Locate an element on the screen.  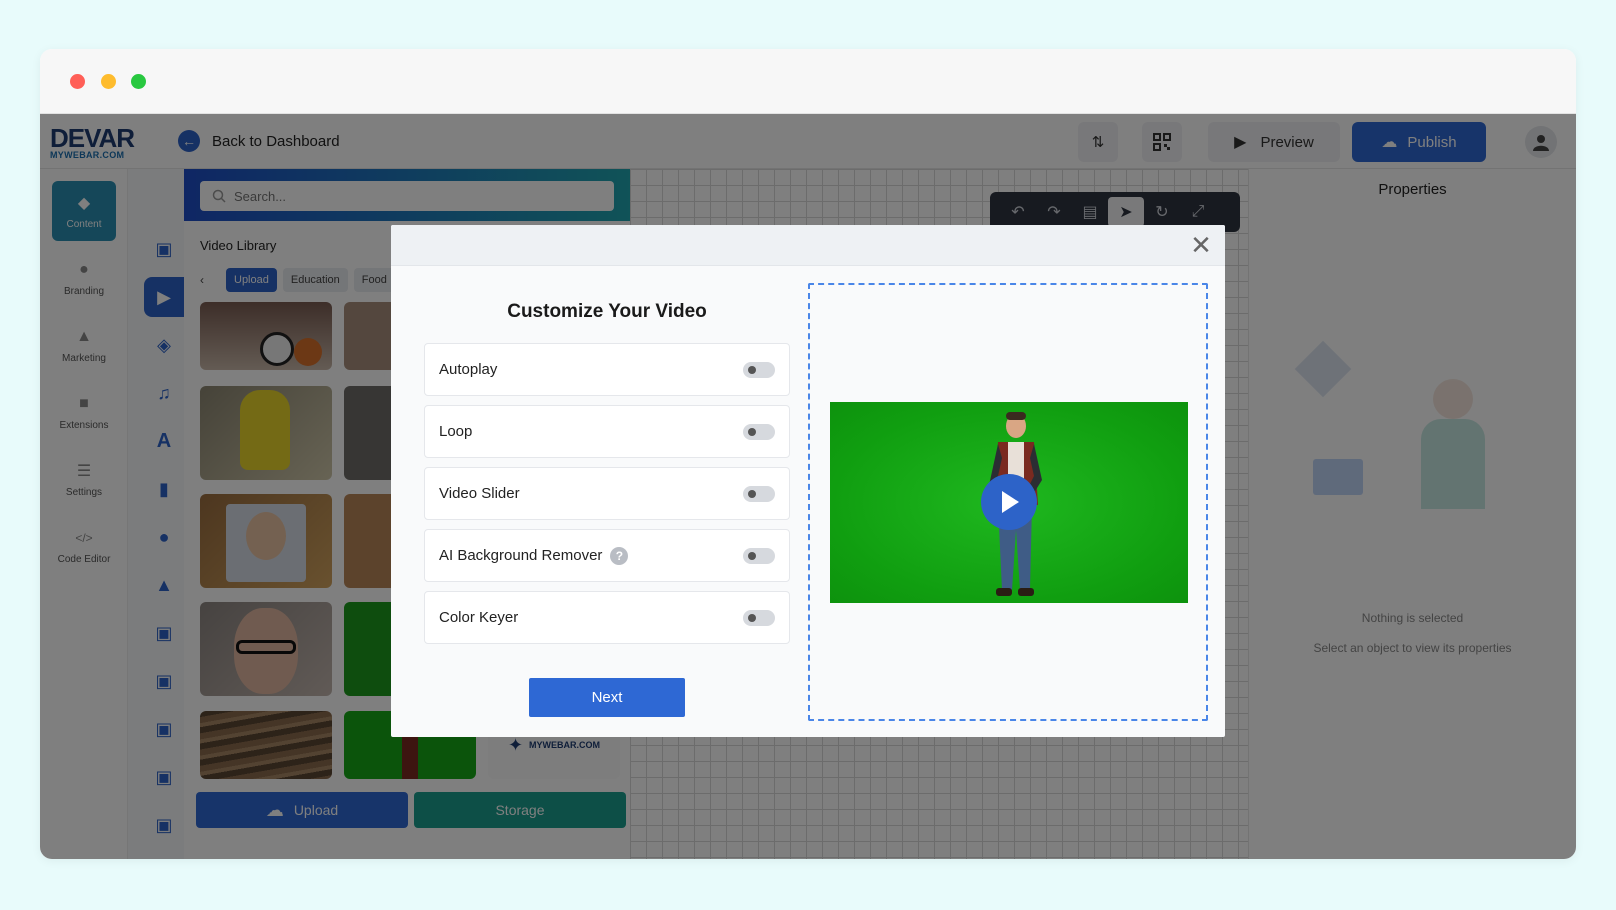
close-icon: ✕ is located at coordinates (1201, 244).